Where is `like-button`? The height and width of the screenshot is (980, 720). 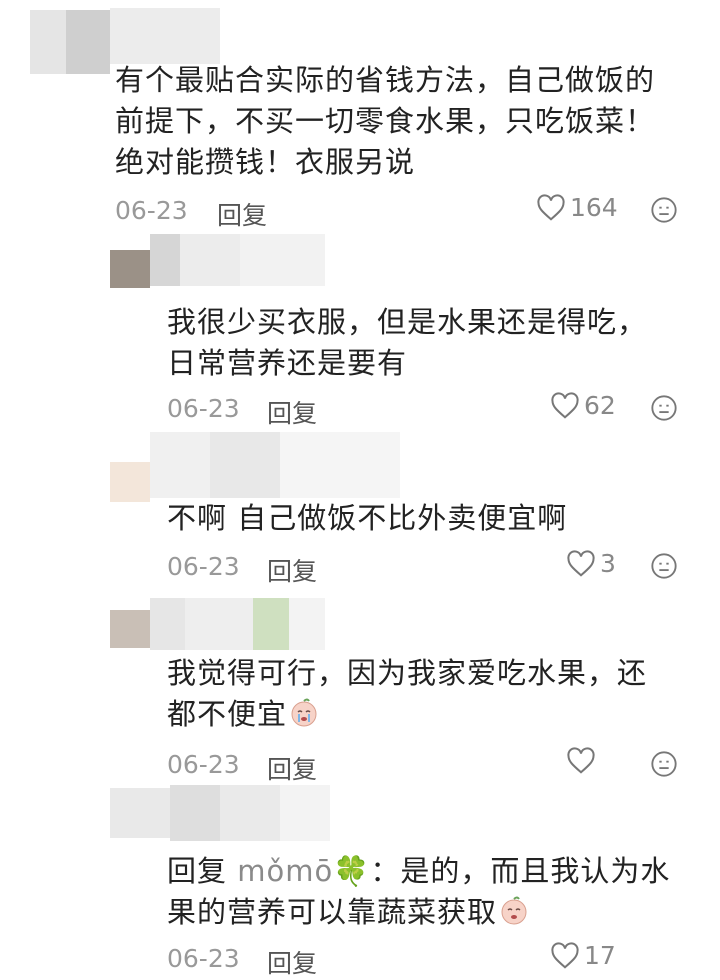 like-button is located at coordinates (583, 761).